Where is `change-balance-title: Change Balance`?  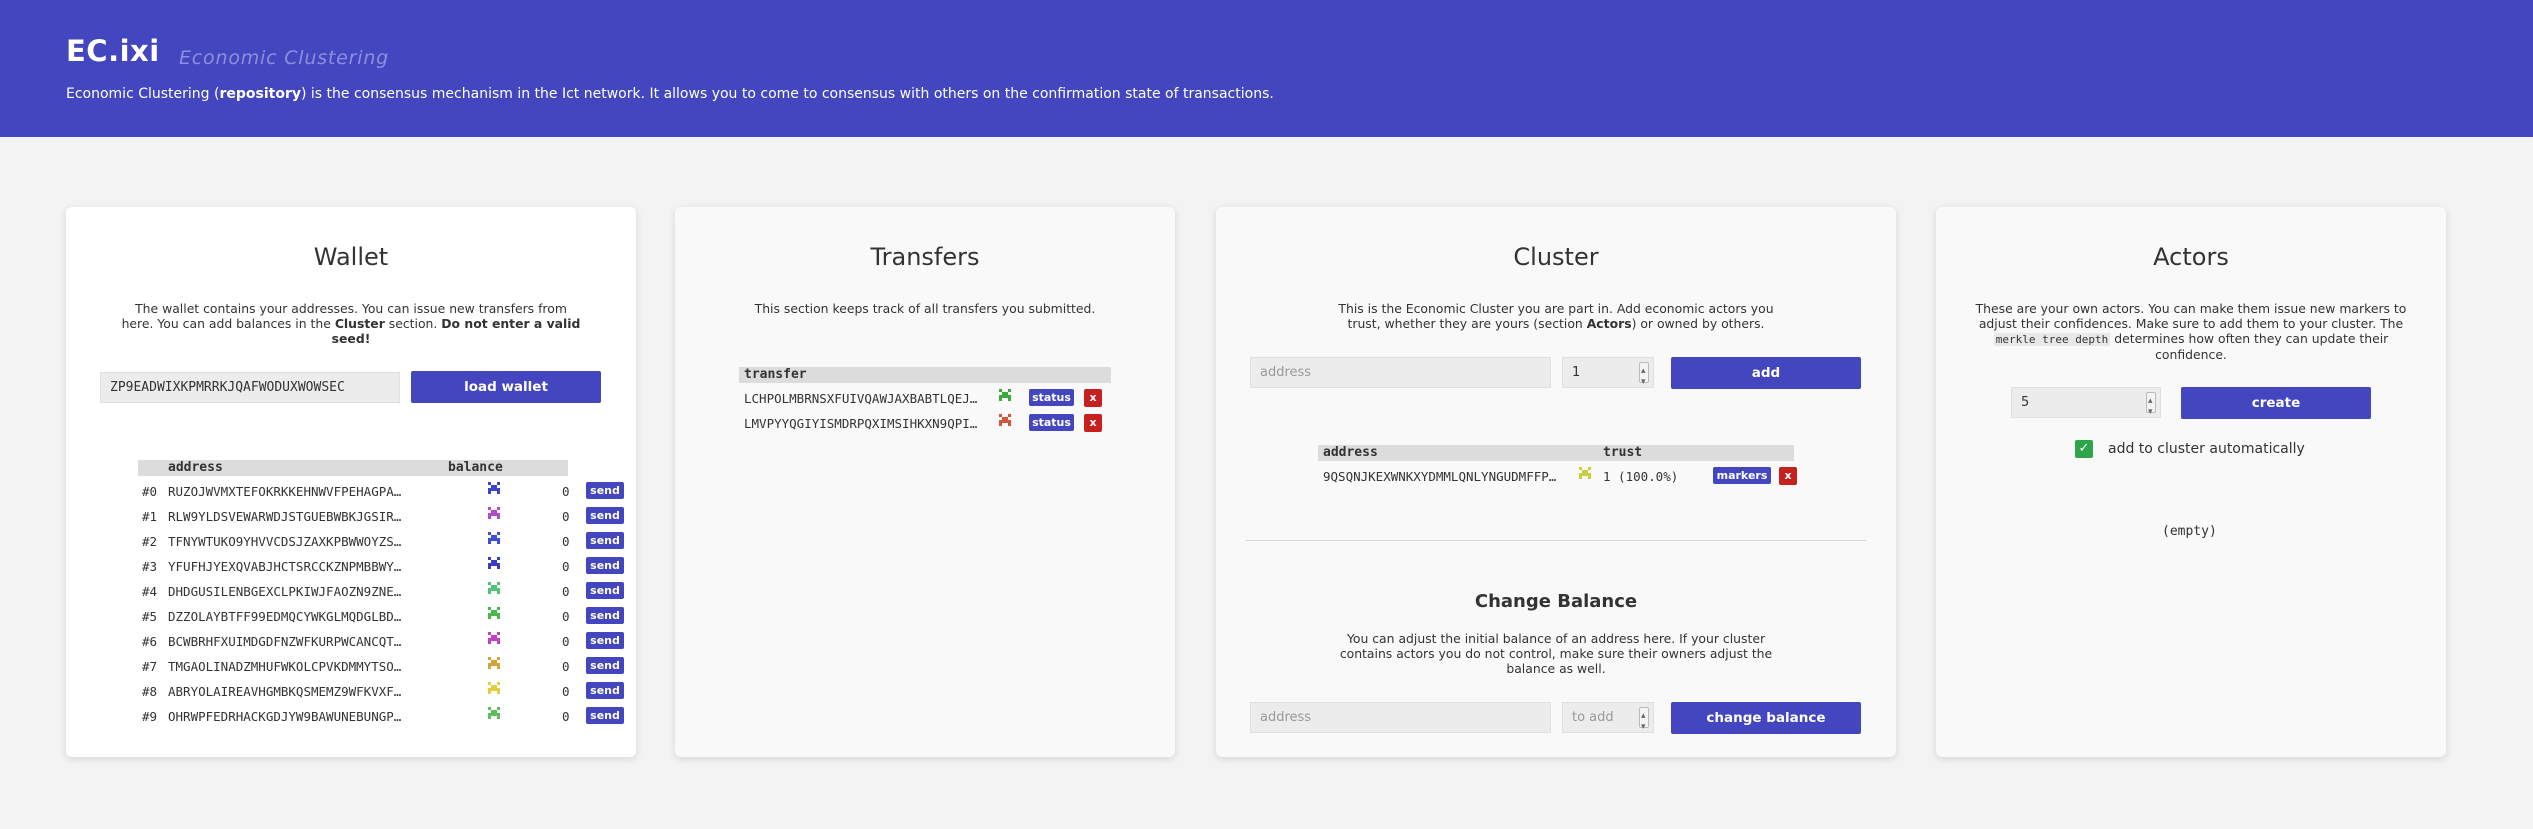 change-balance-title: Change Balance is located at coordinates (1556, 601).